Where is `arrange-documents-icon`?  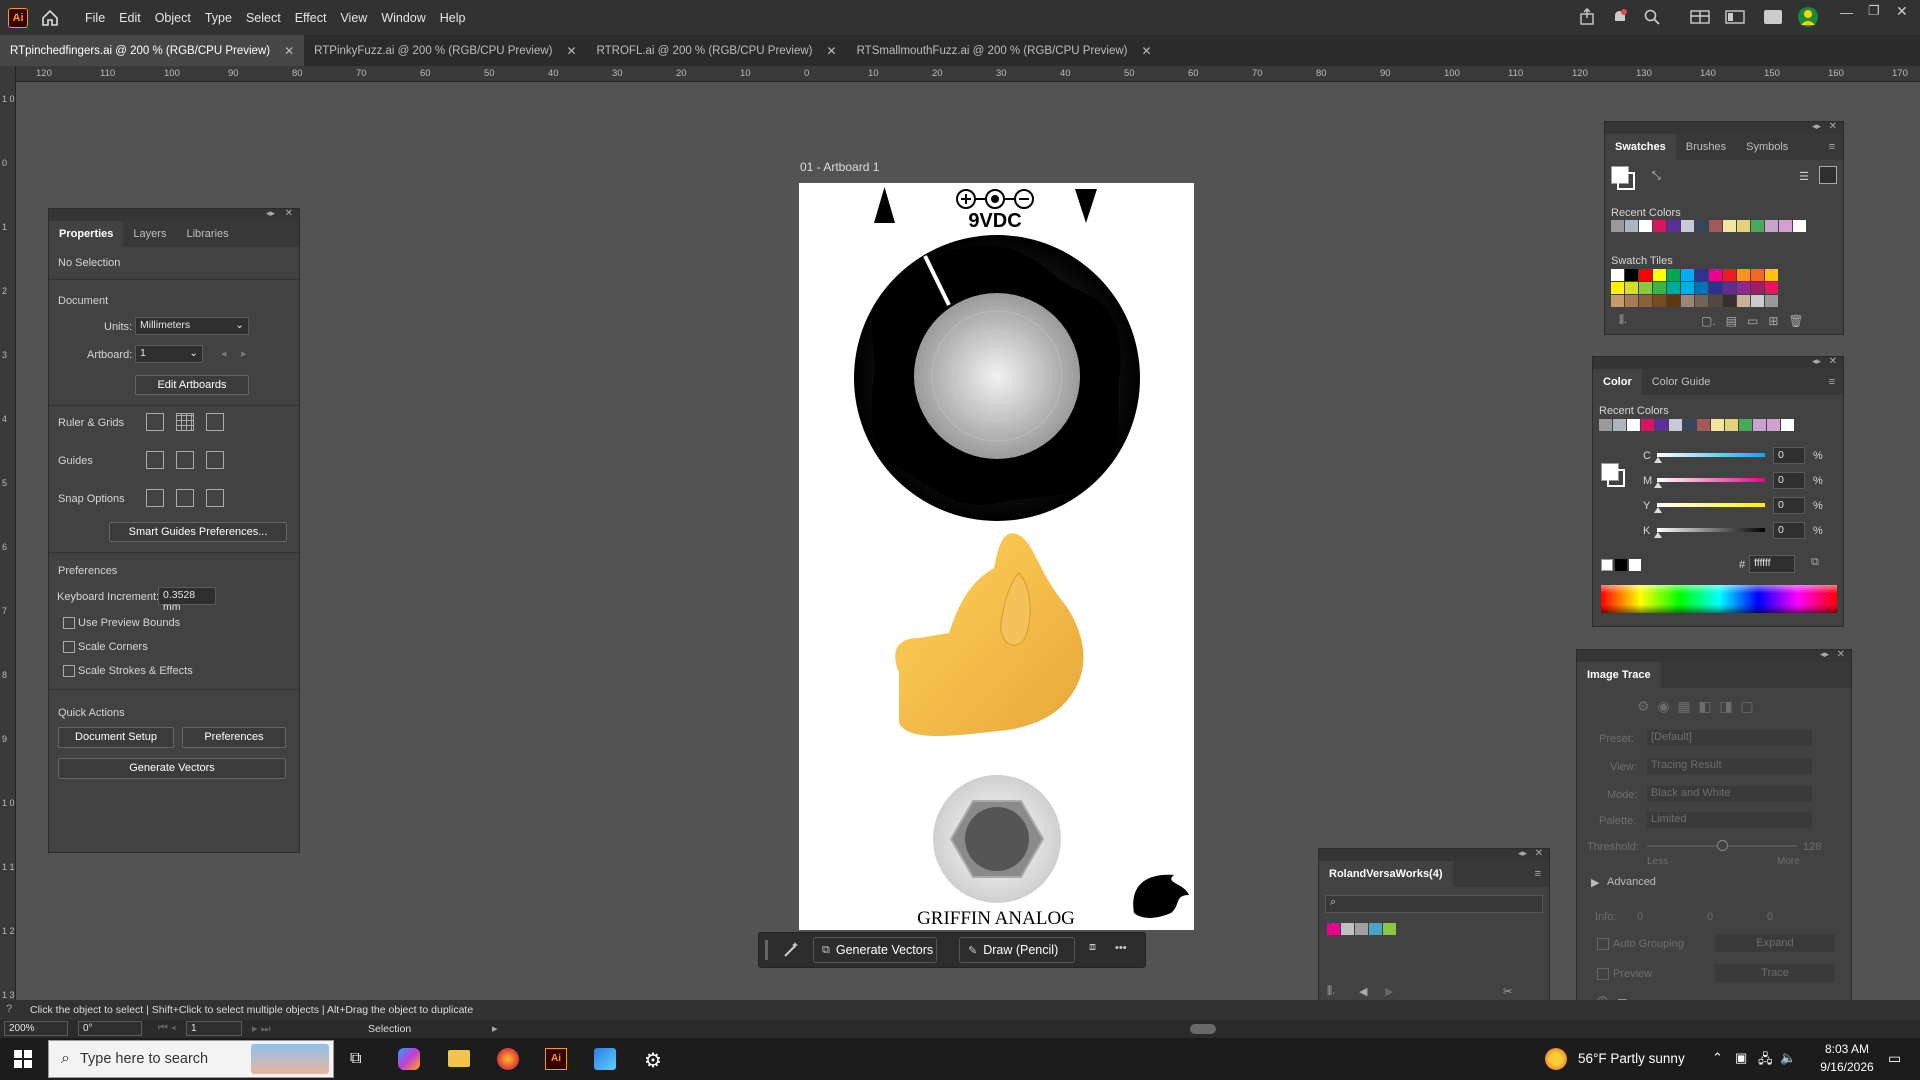
arrange-documents-icon is located at coordinates (1700, 17).